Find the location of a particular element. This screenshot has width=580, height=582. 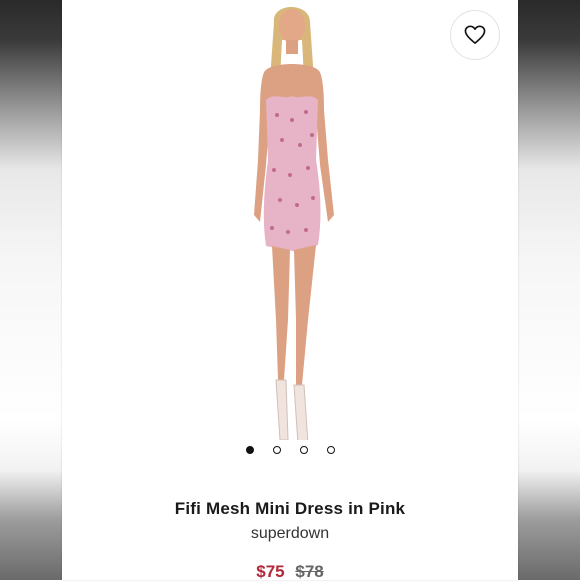

favorite-button is located at coordinates (475, 35).